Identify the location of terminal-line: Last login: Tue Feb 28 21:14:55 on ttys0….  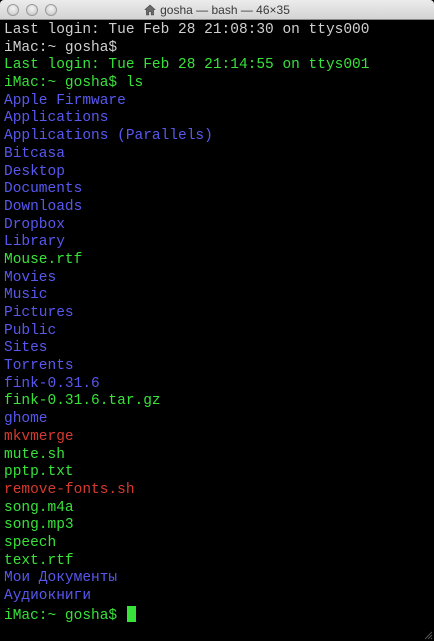
(187, 65).